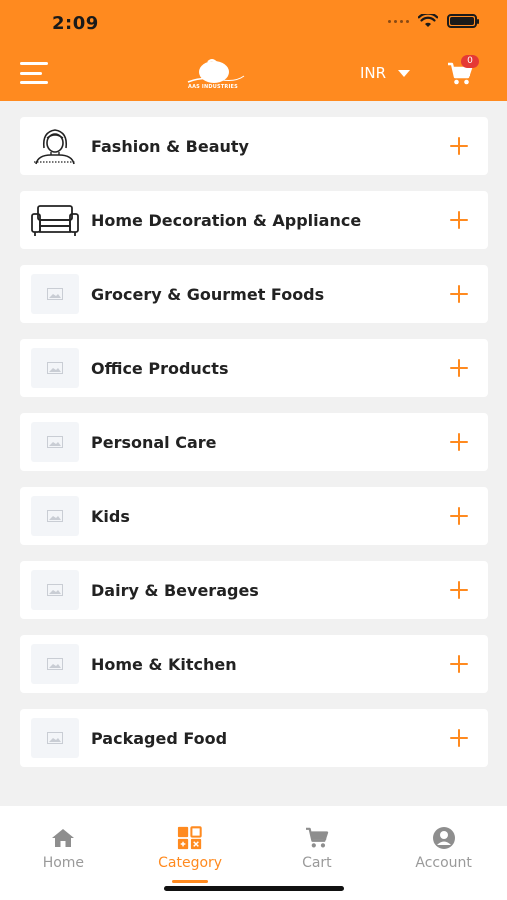 This screenshot has width=507, height=900. Describe the element at coordinates (253, 50) in the screenshot. I see `app-header: 2:09 AAS INDUSTRIES INR 0` at that location.